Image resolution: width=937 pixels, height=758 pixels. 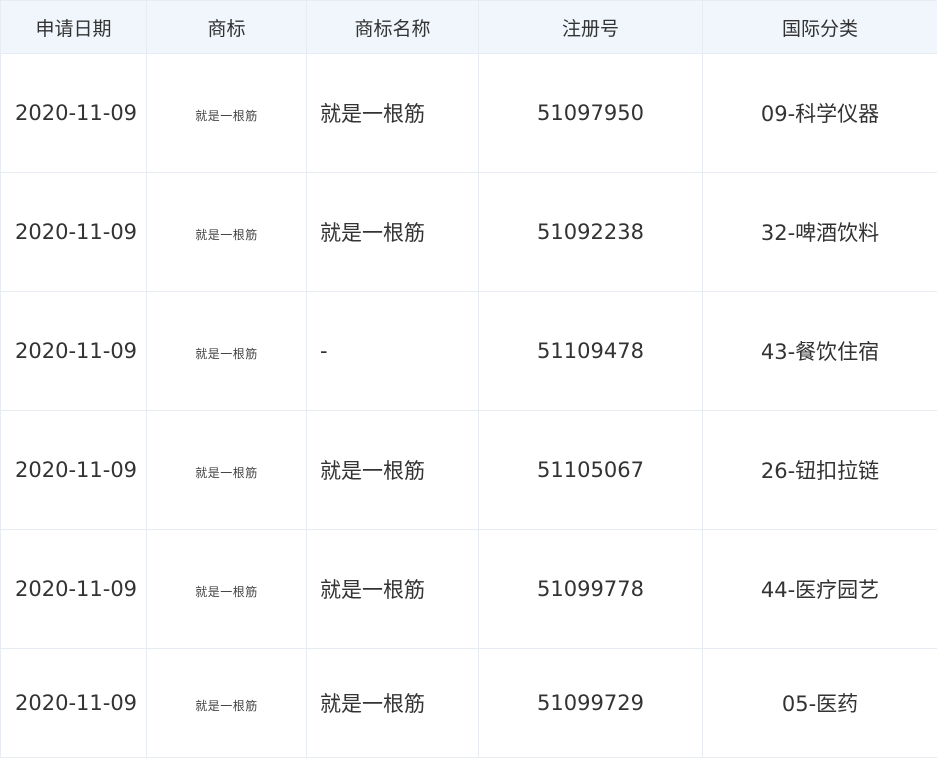 I want to click on international-class-cell: 26-钮扣拉链, so click(x=820, y=470).